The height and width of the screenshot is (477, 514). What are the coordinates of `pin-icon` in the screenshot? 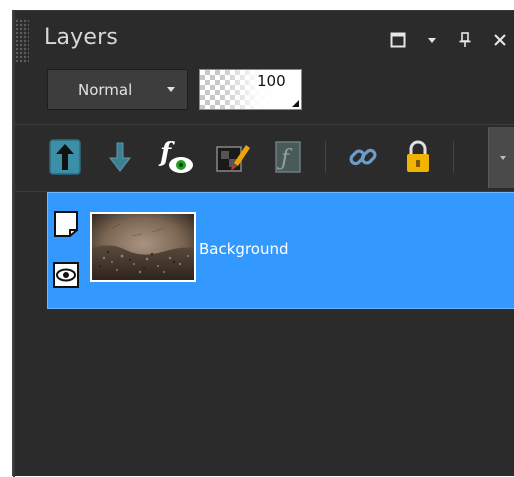 It's located at (465, 40).